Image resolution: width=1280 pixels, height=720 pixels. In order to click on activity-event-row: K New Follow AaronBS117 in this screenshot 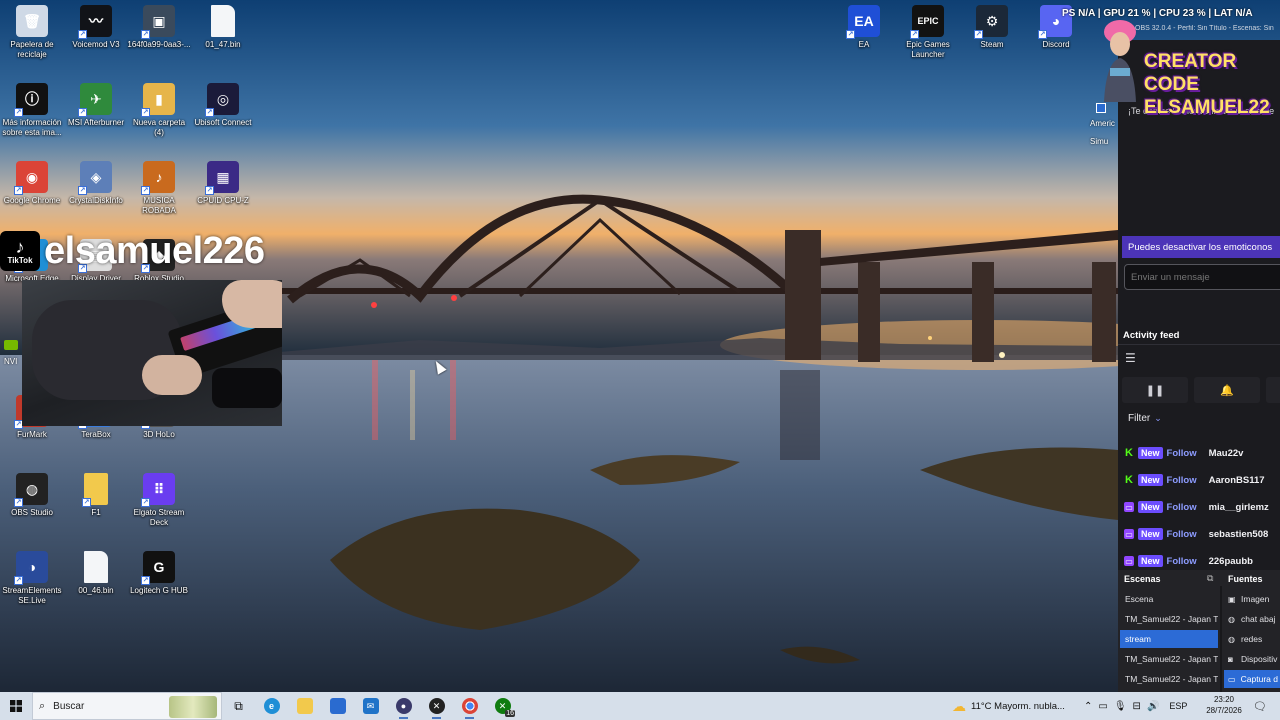, I will do `click(1194, 480)`.